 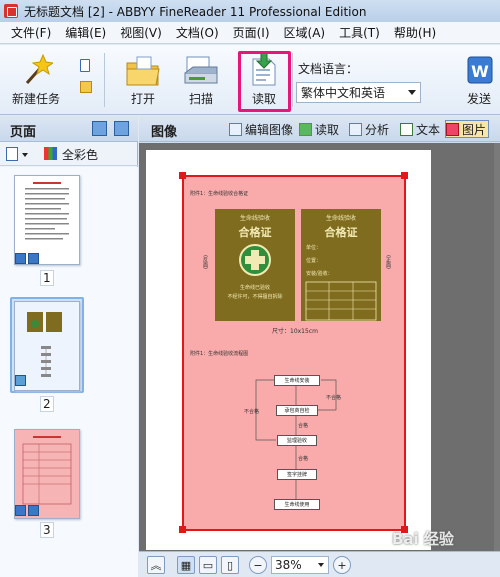 I want to click on image-pane-header: 图像 编辑图像 读取 分析 文本 图片, so click(x=319, y=129).